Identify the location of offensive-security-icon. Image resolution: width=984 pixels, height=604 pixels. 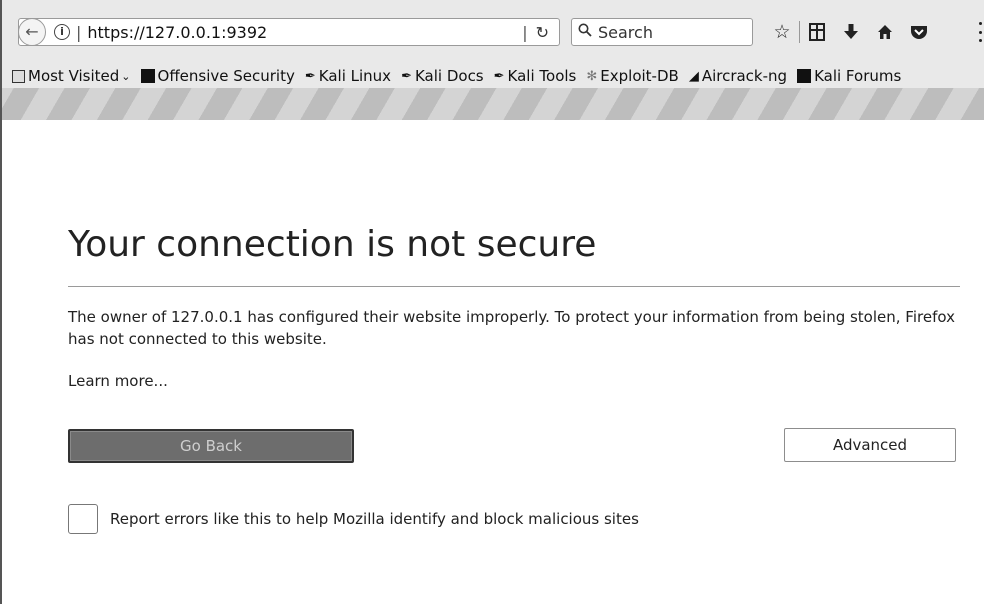
(147, 76).